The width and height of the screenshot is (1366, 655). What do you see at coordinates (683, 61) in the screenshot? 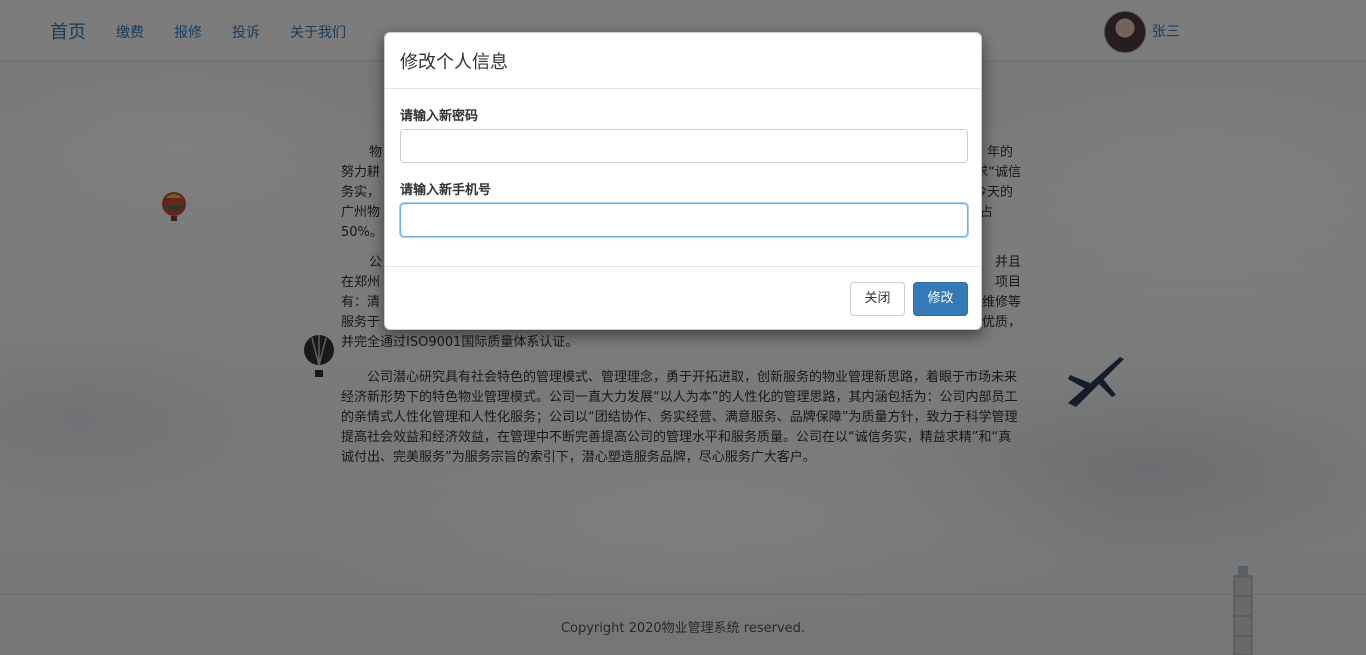
I see `modal-header: 修改个人信息` at bounding box center [683, 61].